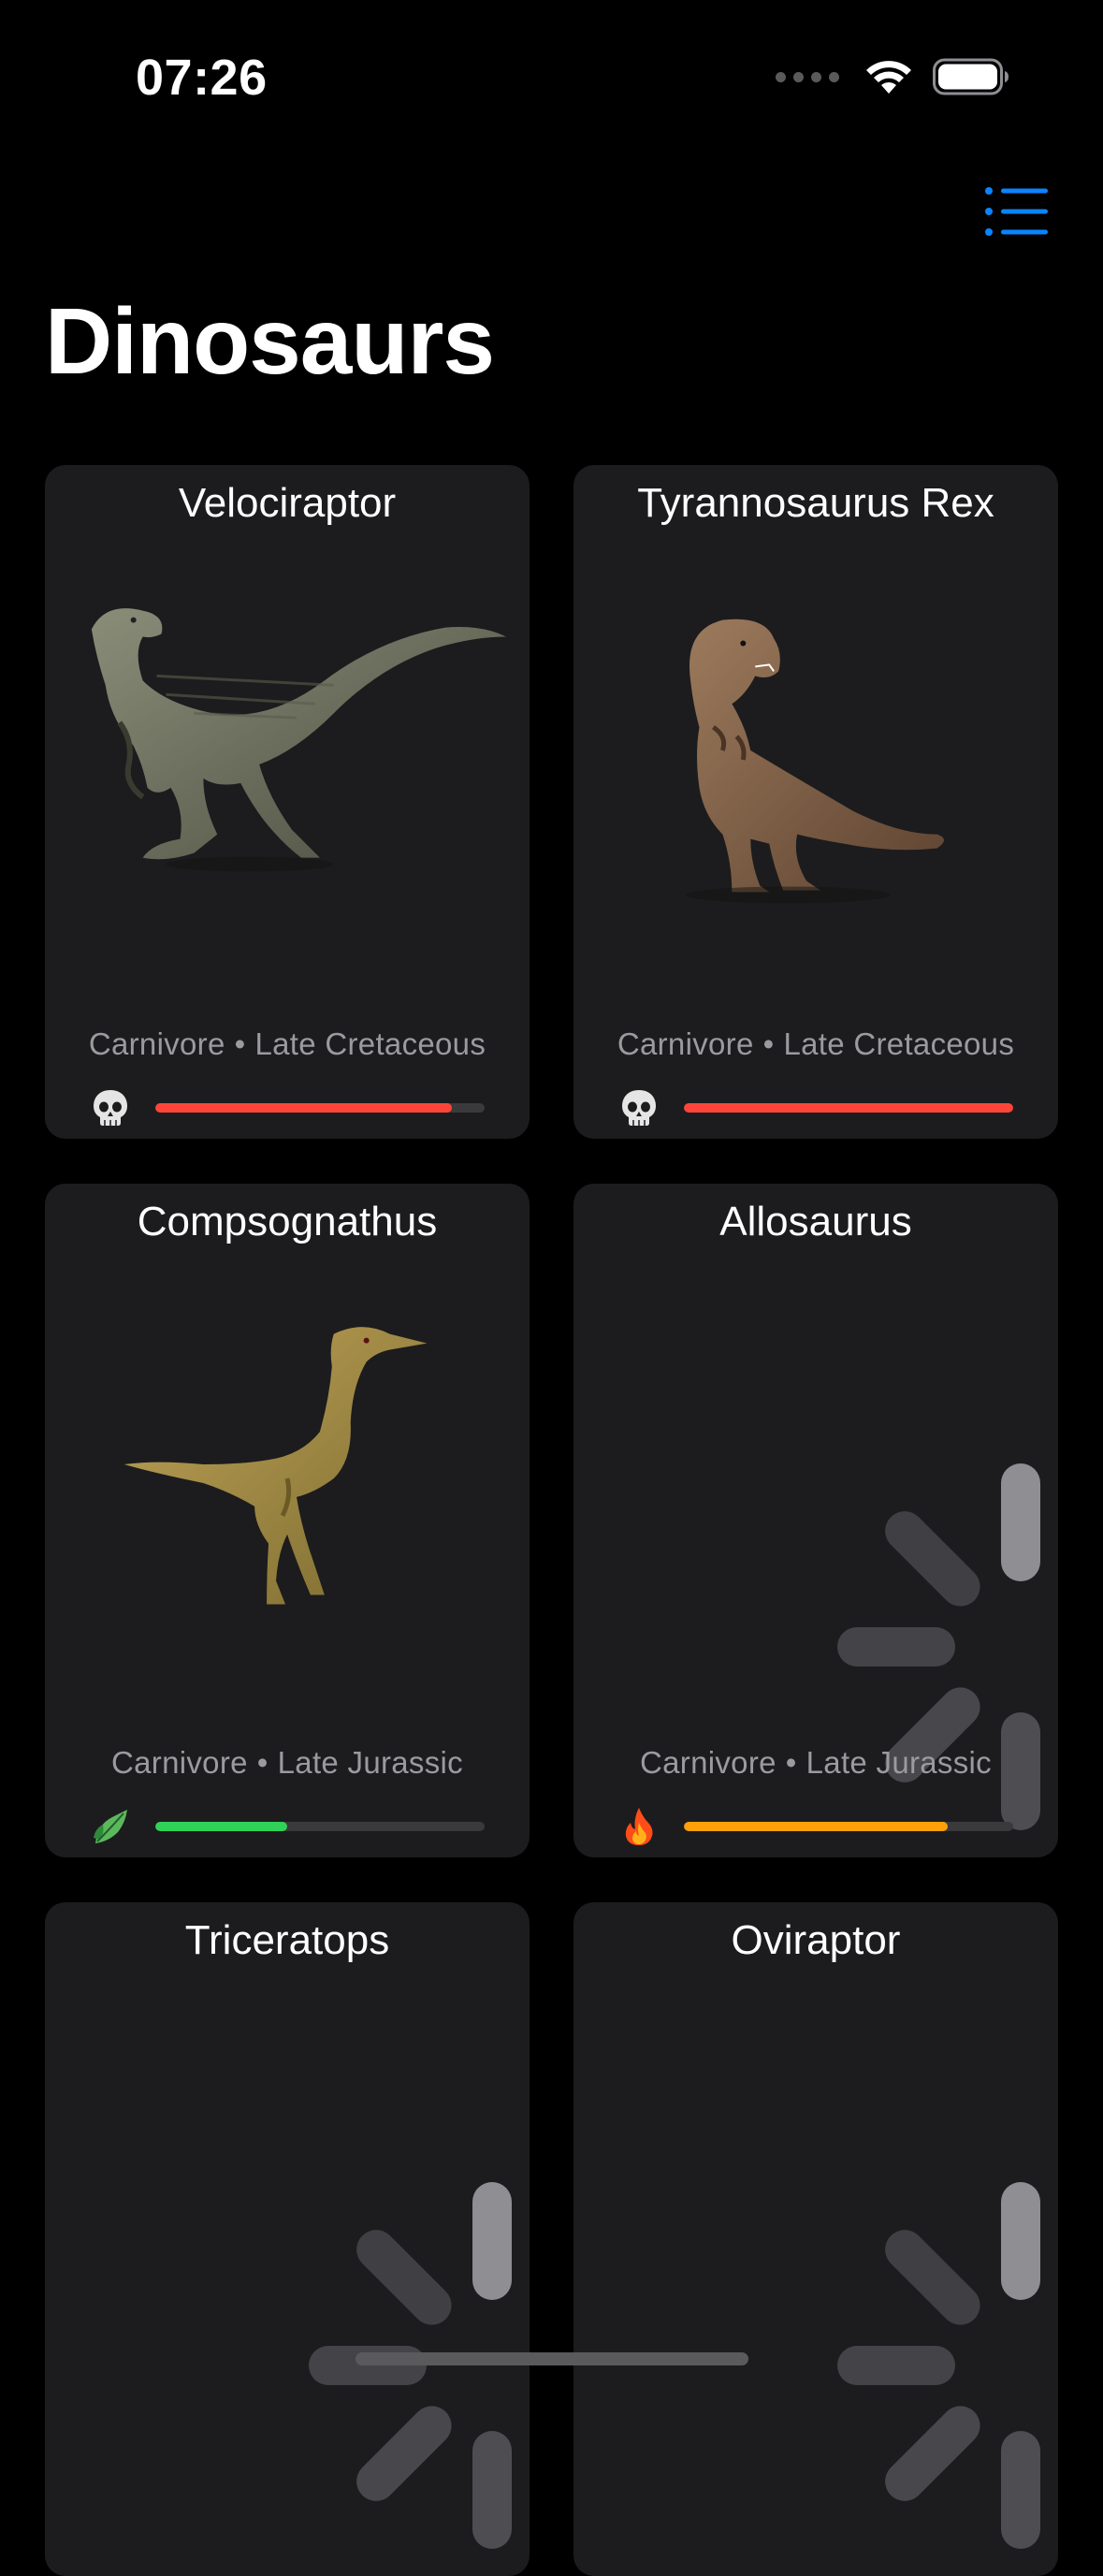 The image size is (1103, 2576). Describe the element at coordinates (639, 1826) in the screenshot. I see `fire-icon` at that location.